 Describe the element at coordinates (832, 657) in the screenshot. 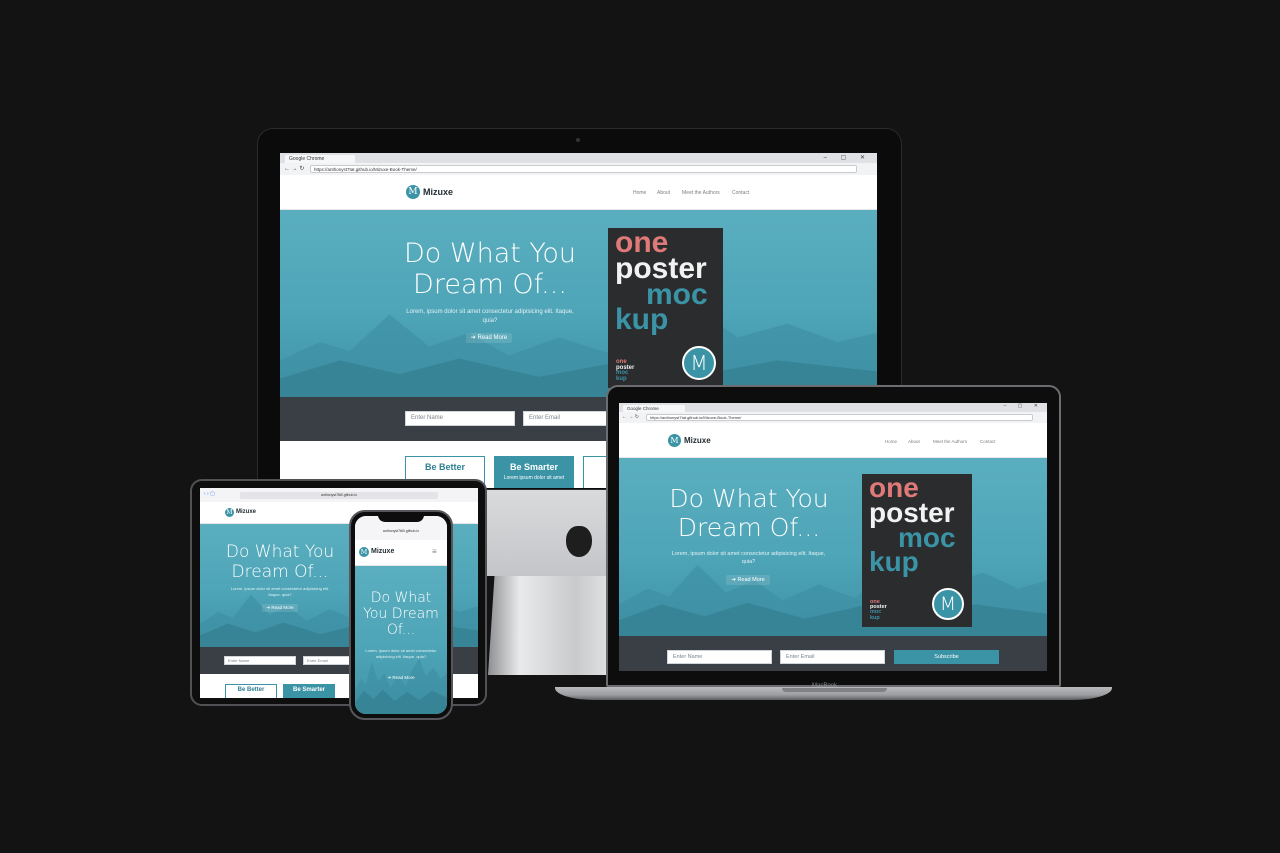

I see `email-input: Enter Email` at that location.